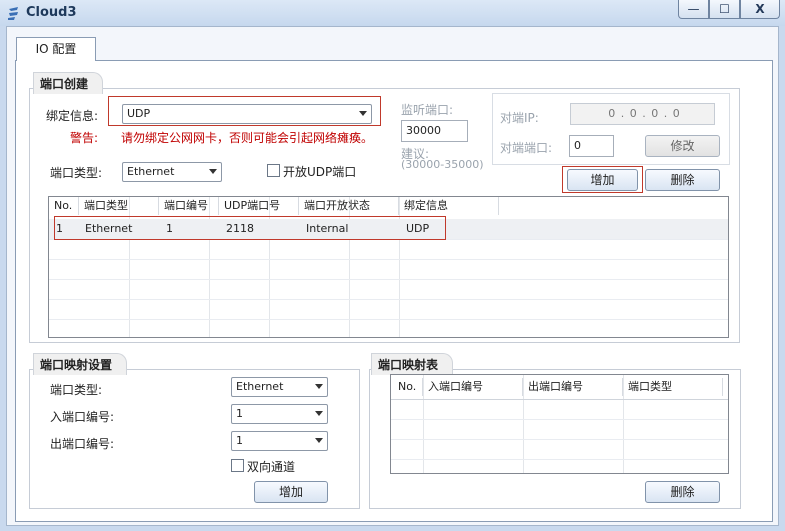 The height and width of the screenshot is (531, 785). I want to click on bind-info-select: UDP, so click(247, 114).